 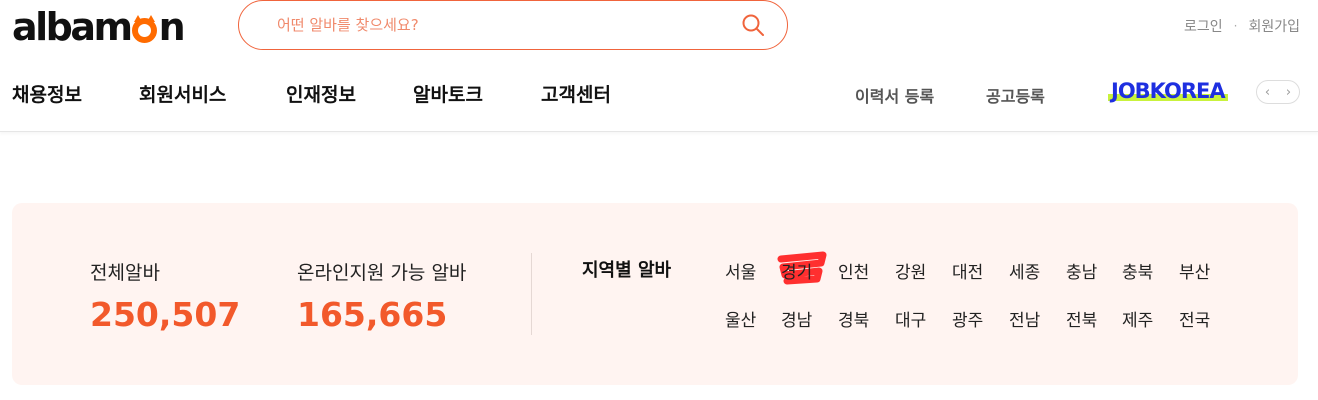 I want to click on nav-item-support: 고객센터, so click(x=576, y=93).